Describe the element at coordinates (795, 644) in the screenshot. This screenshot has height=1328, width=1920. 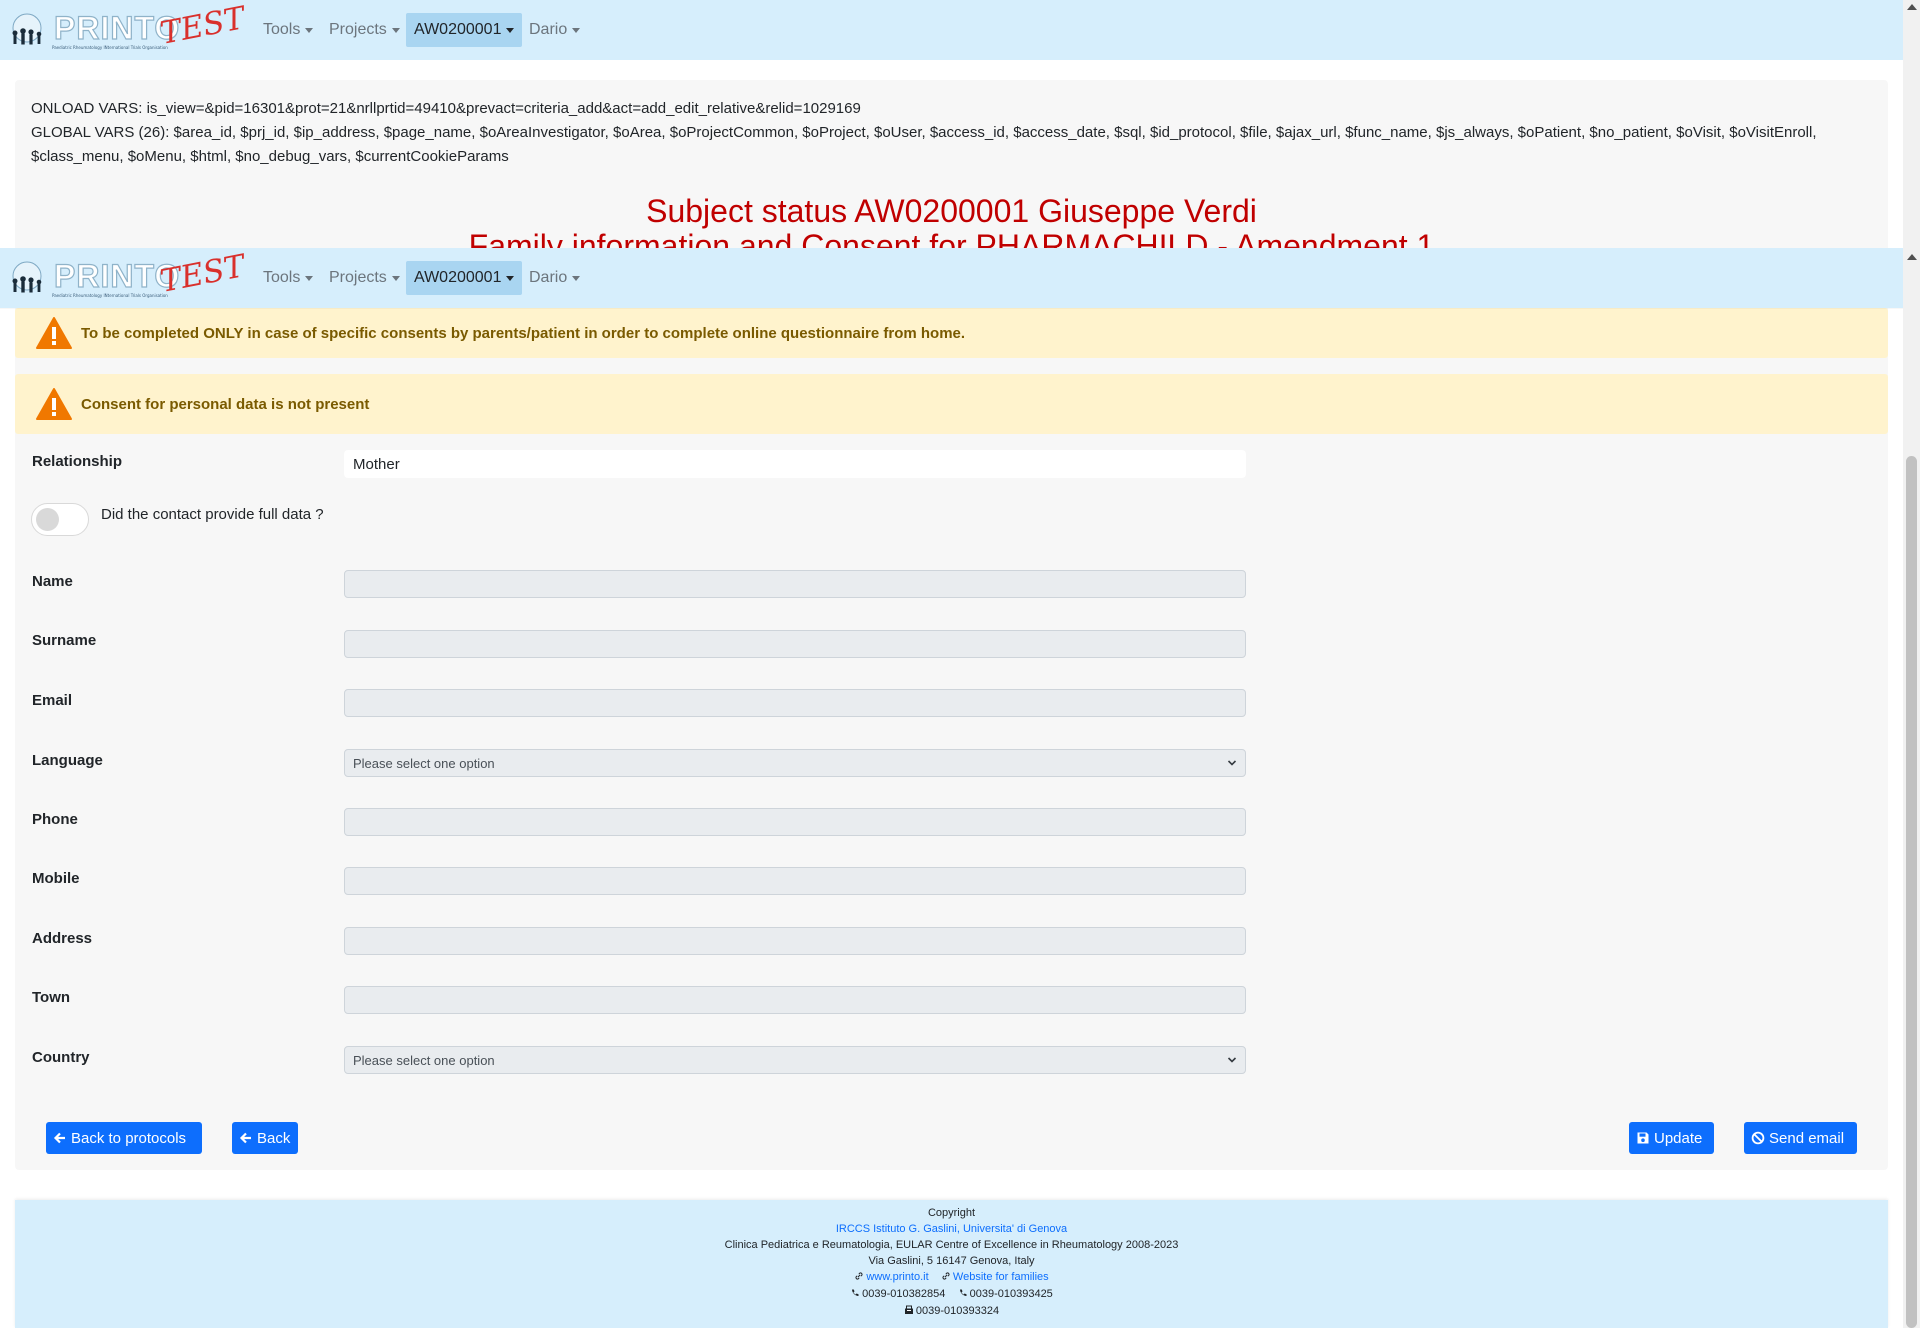
I see `surname-input` at that location.